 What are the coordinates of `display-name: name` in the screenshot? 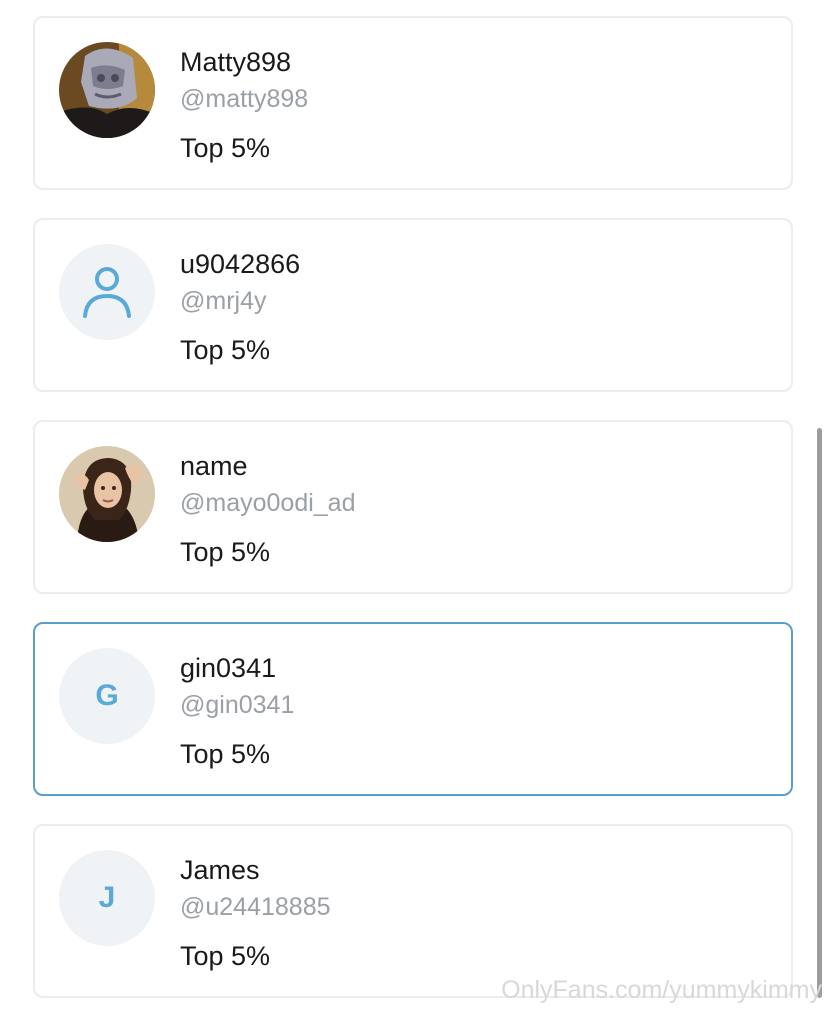 It's located at (214, 466).